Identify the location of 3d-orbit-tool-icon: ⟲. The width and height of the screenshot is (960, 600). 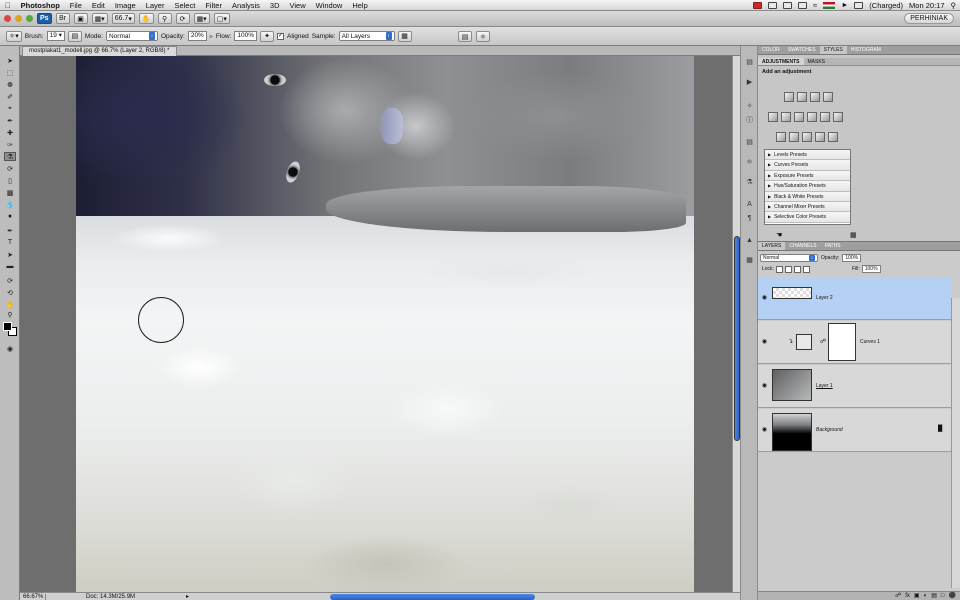
(10, 292).